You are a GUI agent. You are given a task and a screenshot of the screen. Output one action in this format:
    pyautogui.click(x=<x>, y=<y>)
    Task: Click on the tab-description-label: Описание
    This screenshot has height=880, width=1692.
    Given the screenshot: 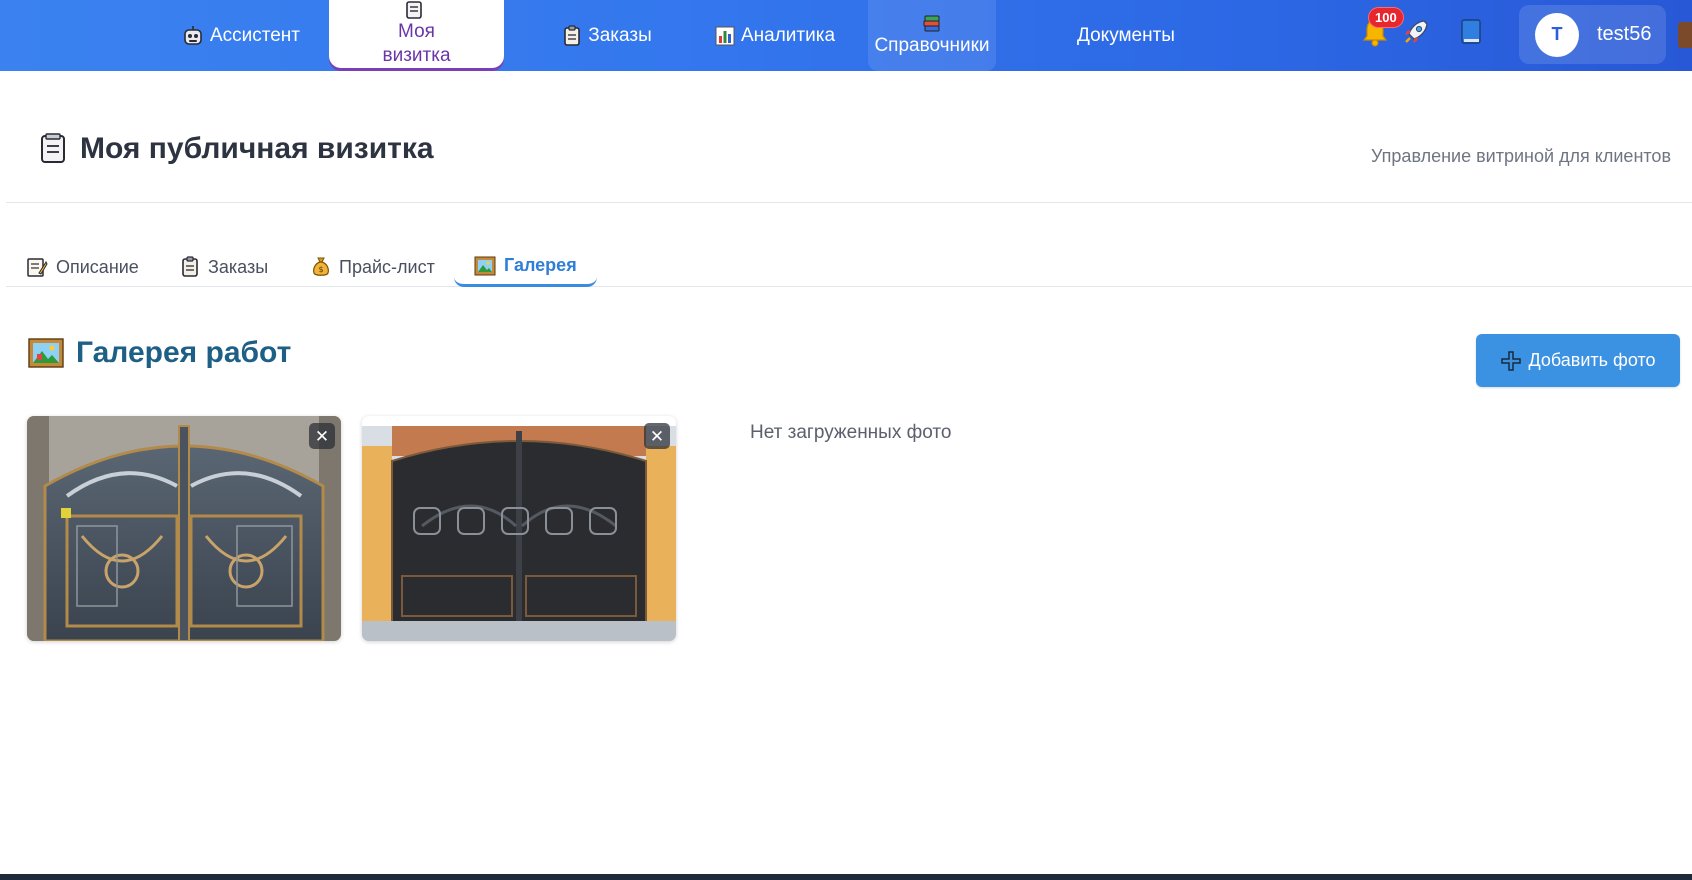 What is the action you would take?
    pyautogui.click(x=97, y=266)
    